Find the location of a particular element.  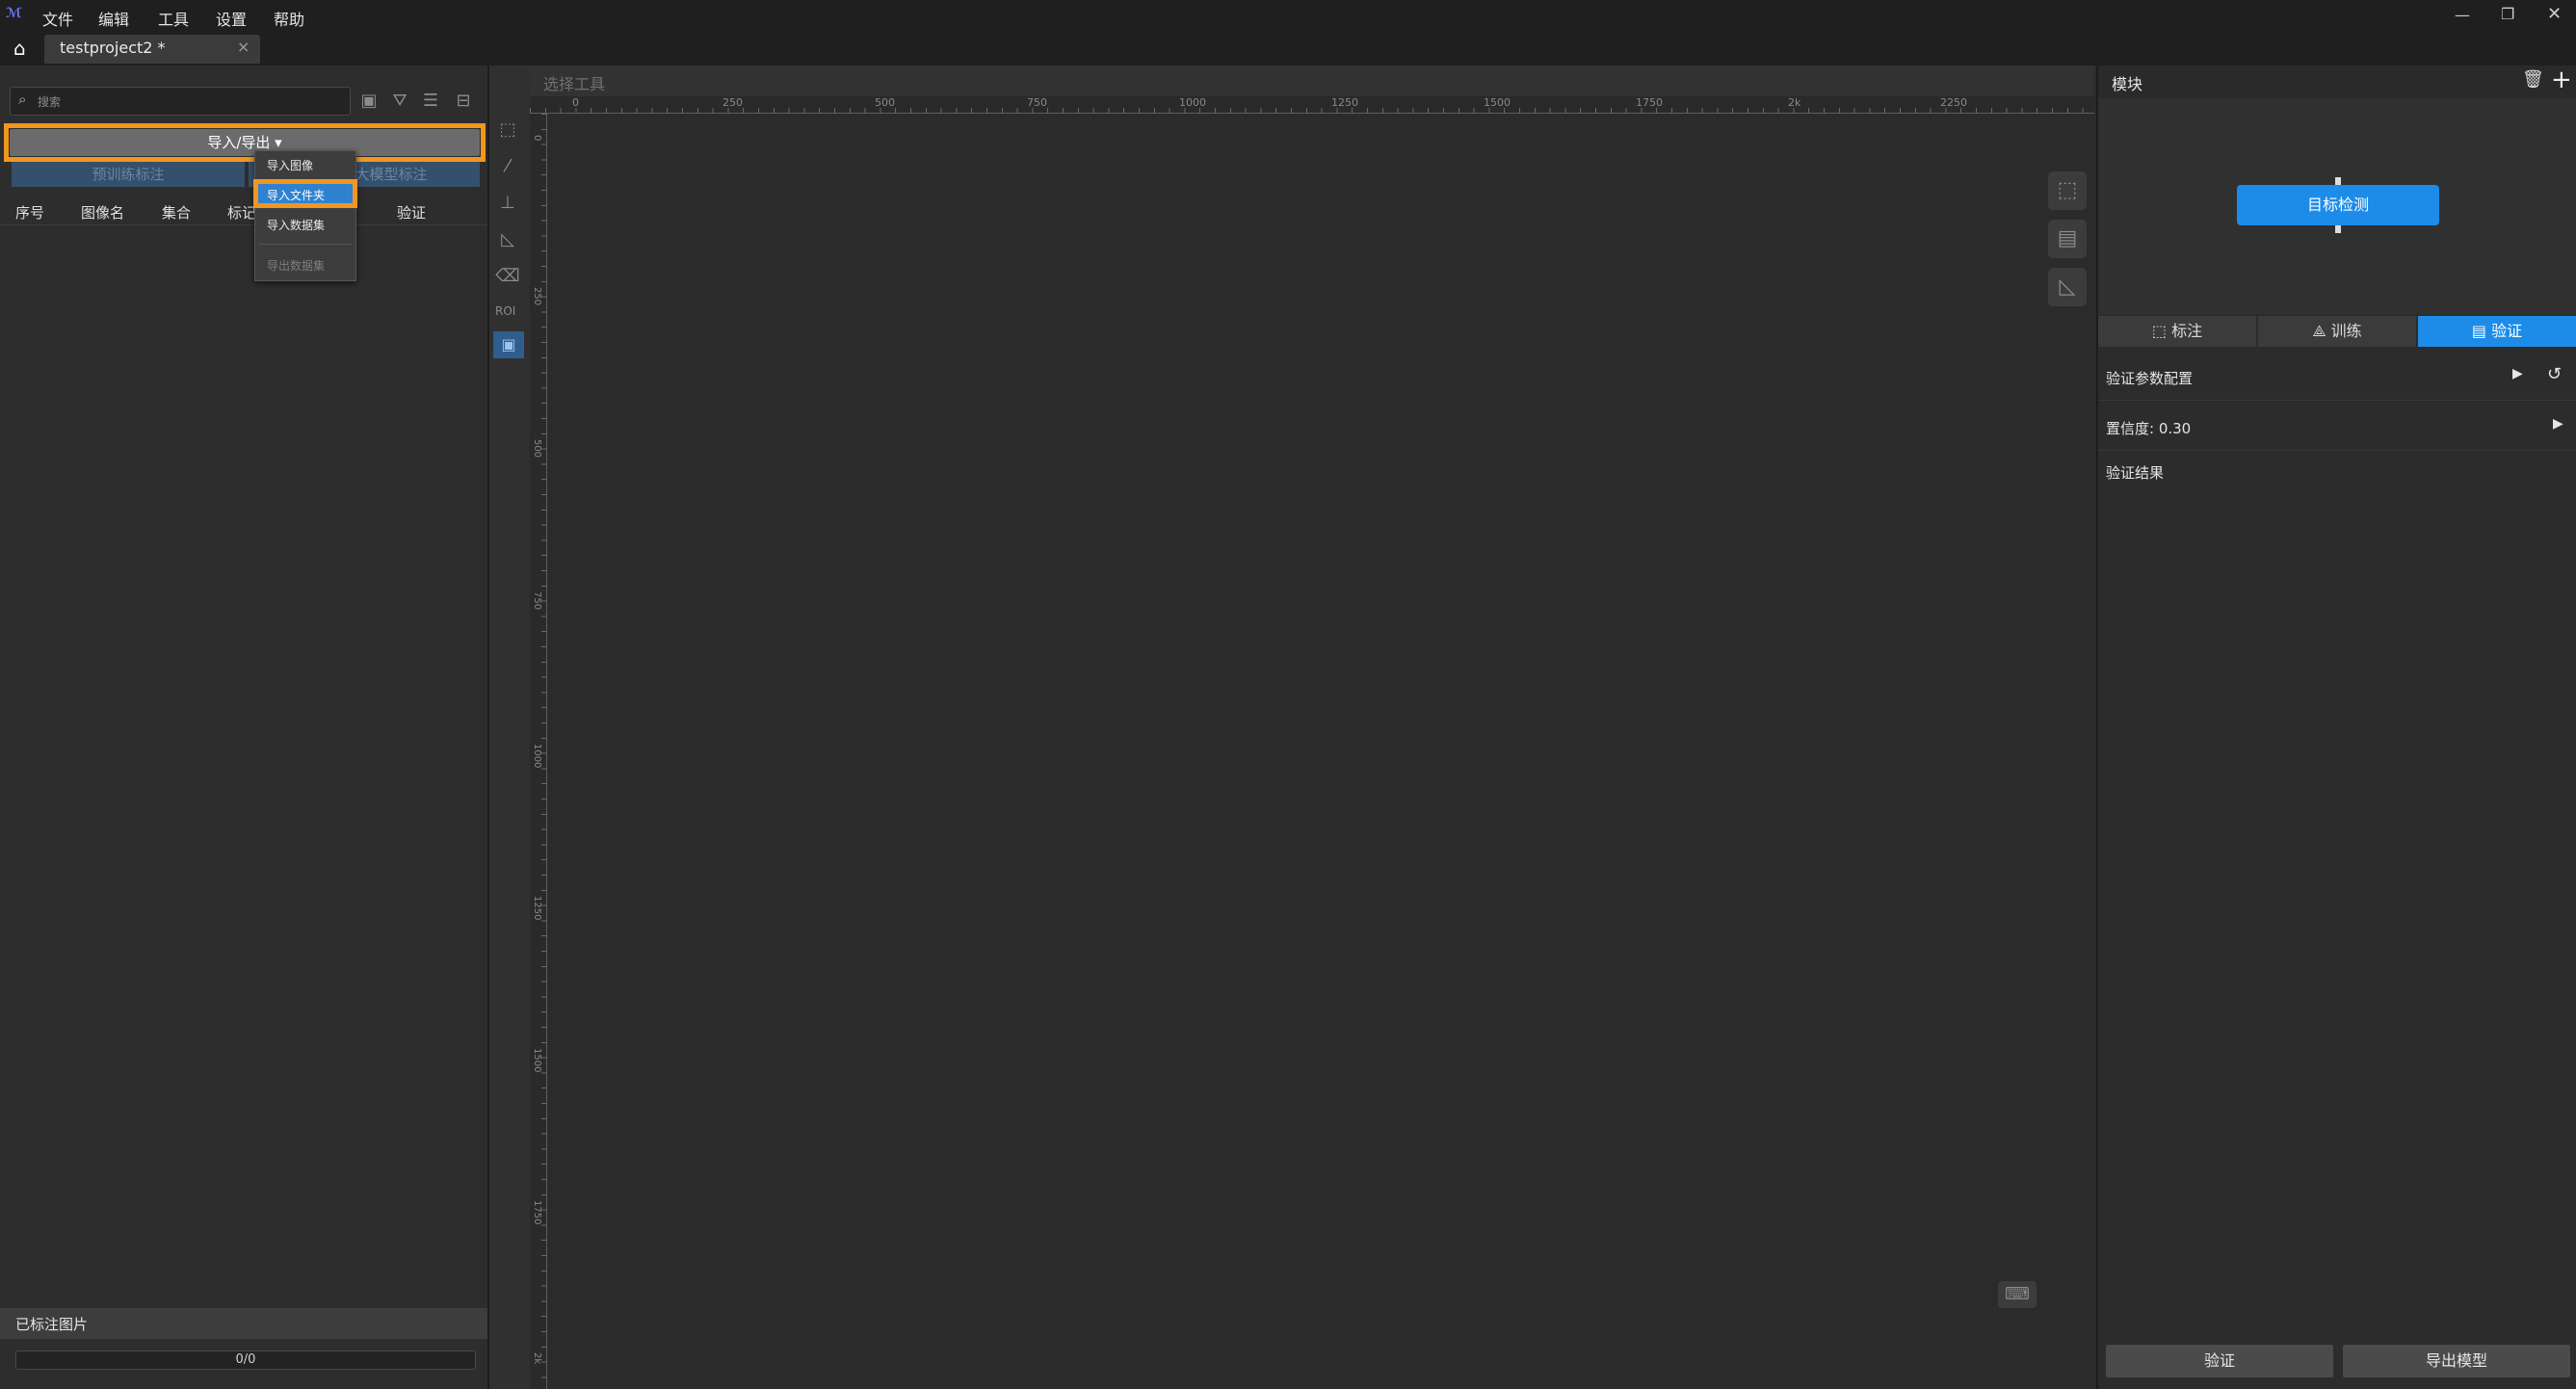

vruler-tick-label: 1500 is located at coordinates (537, 1061).